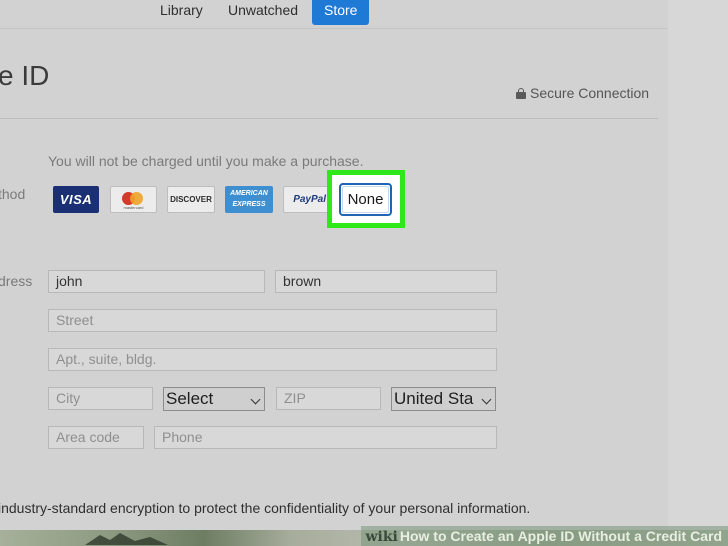 Image resolution: width=728 pixels, height=546 pixels. What do you see at coordinates (698, 273) in the screenshot?
I see `right-margin` at bounding box center [698, 273].